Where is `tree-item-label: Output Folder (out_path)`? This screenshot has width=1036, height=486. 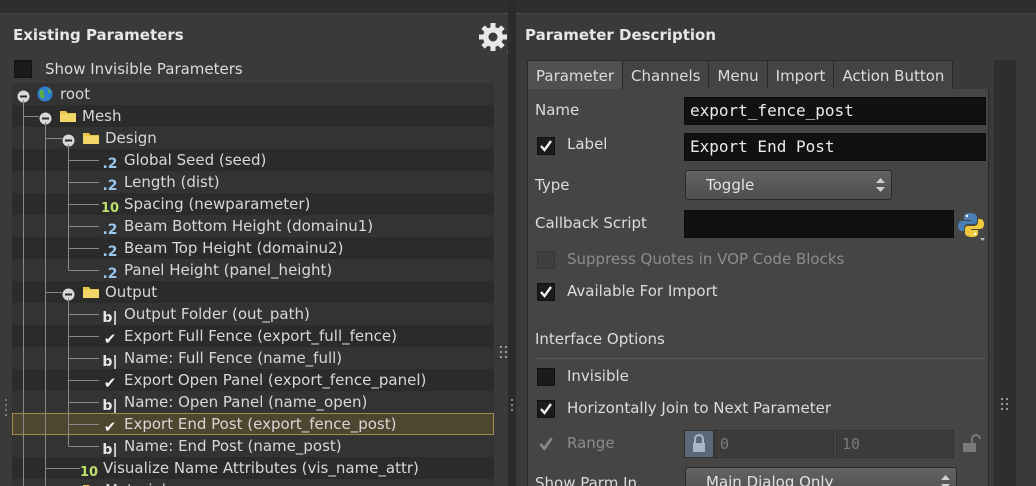 tree-item-label: Output Folder (out_path) is located at coordinates (217, 314).